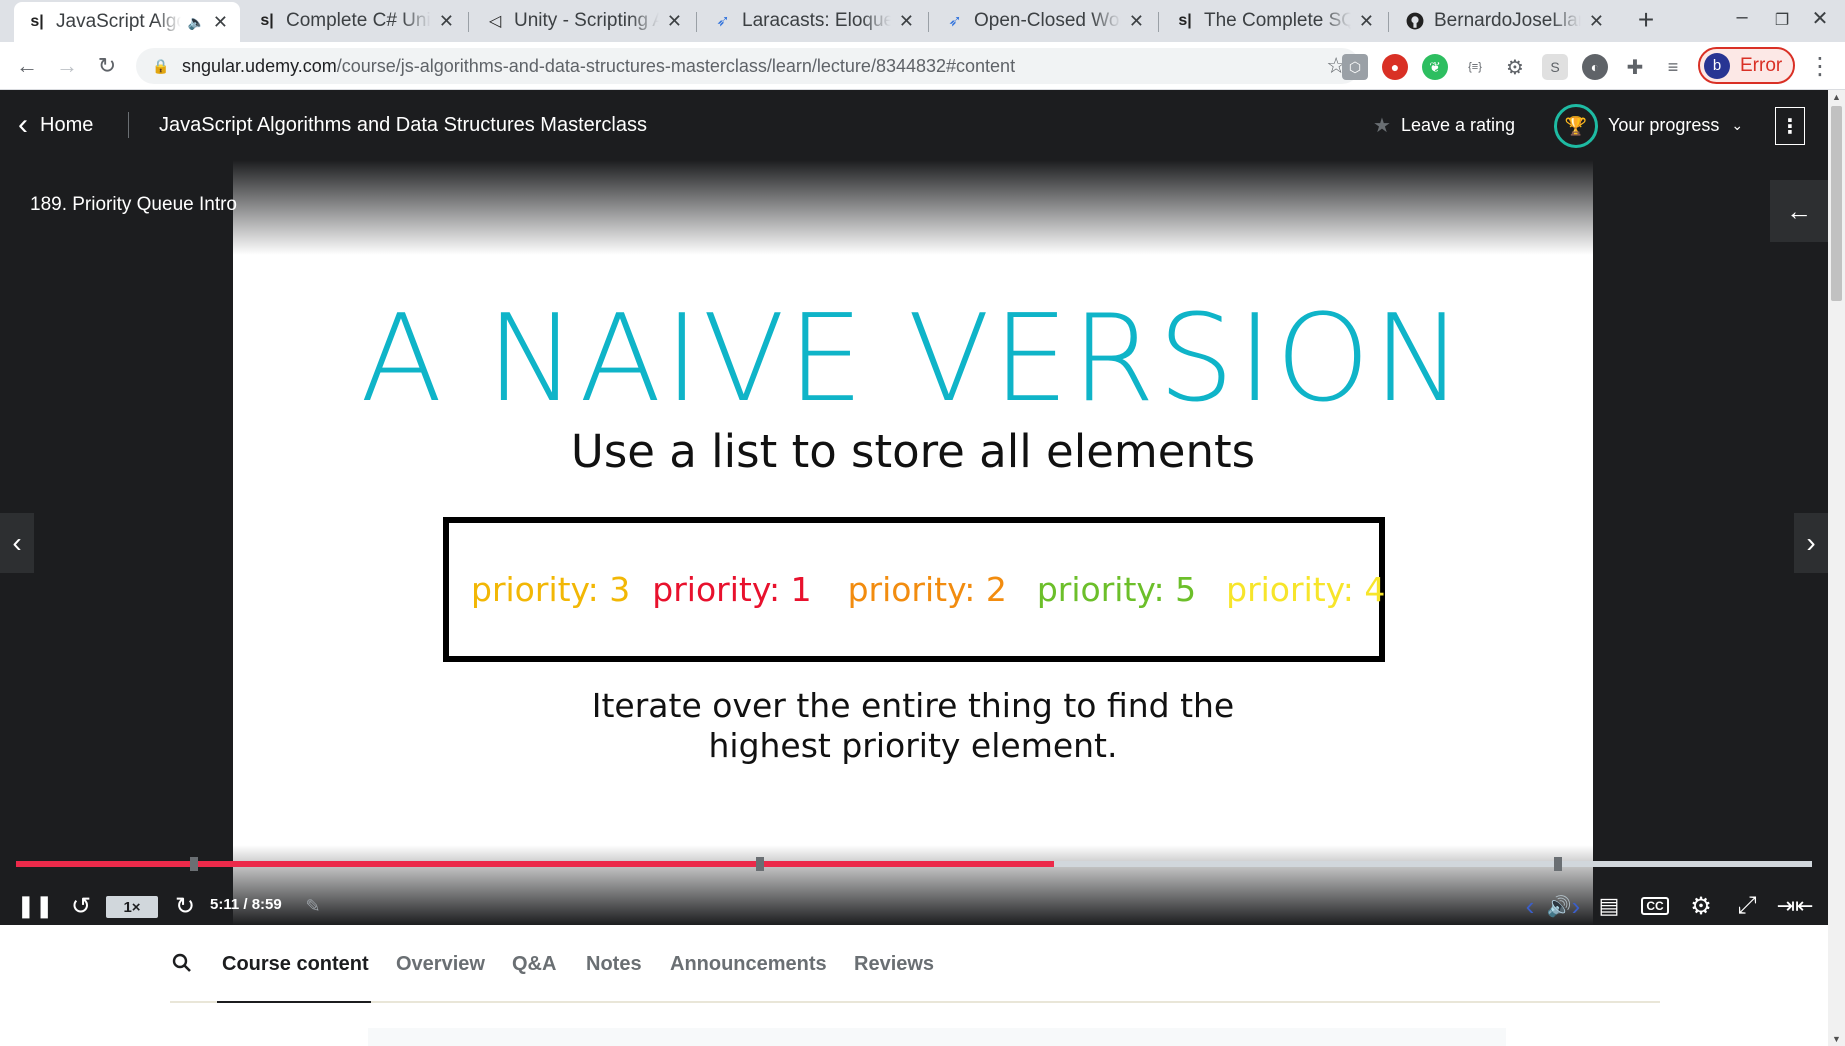 This screenshot has width=1845, height=1046. Describe the element at coordinates (1820, 66) in the screenshot. I see `browser-menu-icon: ⋮` at that location.